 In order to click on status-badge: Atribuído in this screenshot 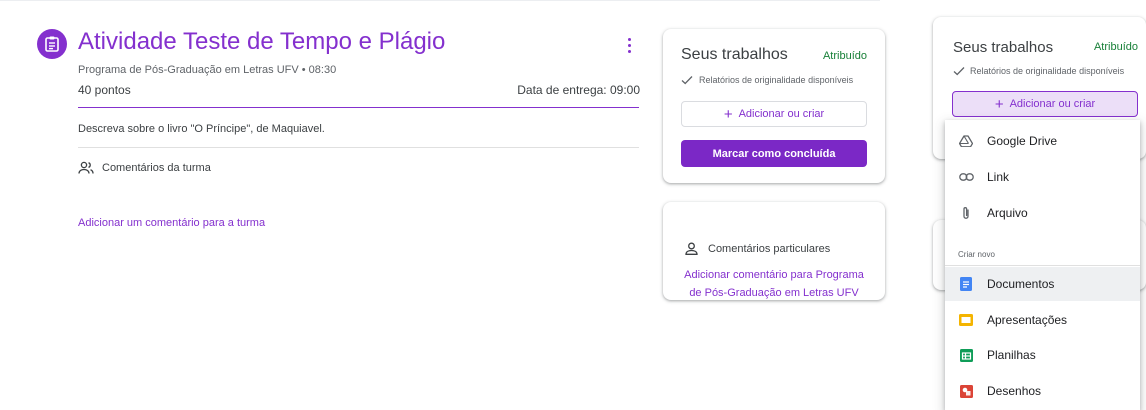, I will do `click(844, 56)`.